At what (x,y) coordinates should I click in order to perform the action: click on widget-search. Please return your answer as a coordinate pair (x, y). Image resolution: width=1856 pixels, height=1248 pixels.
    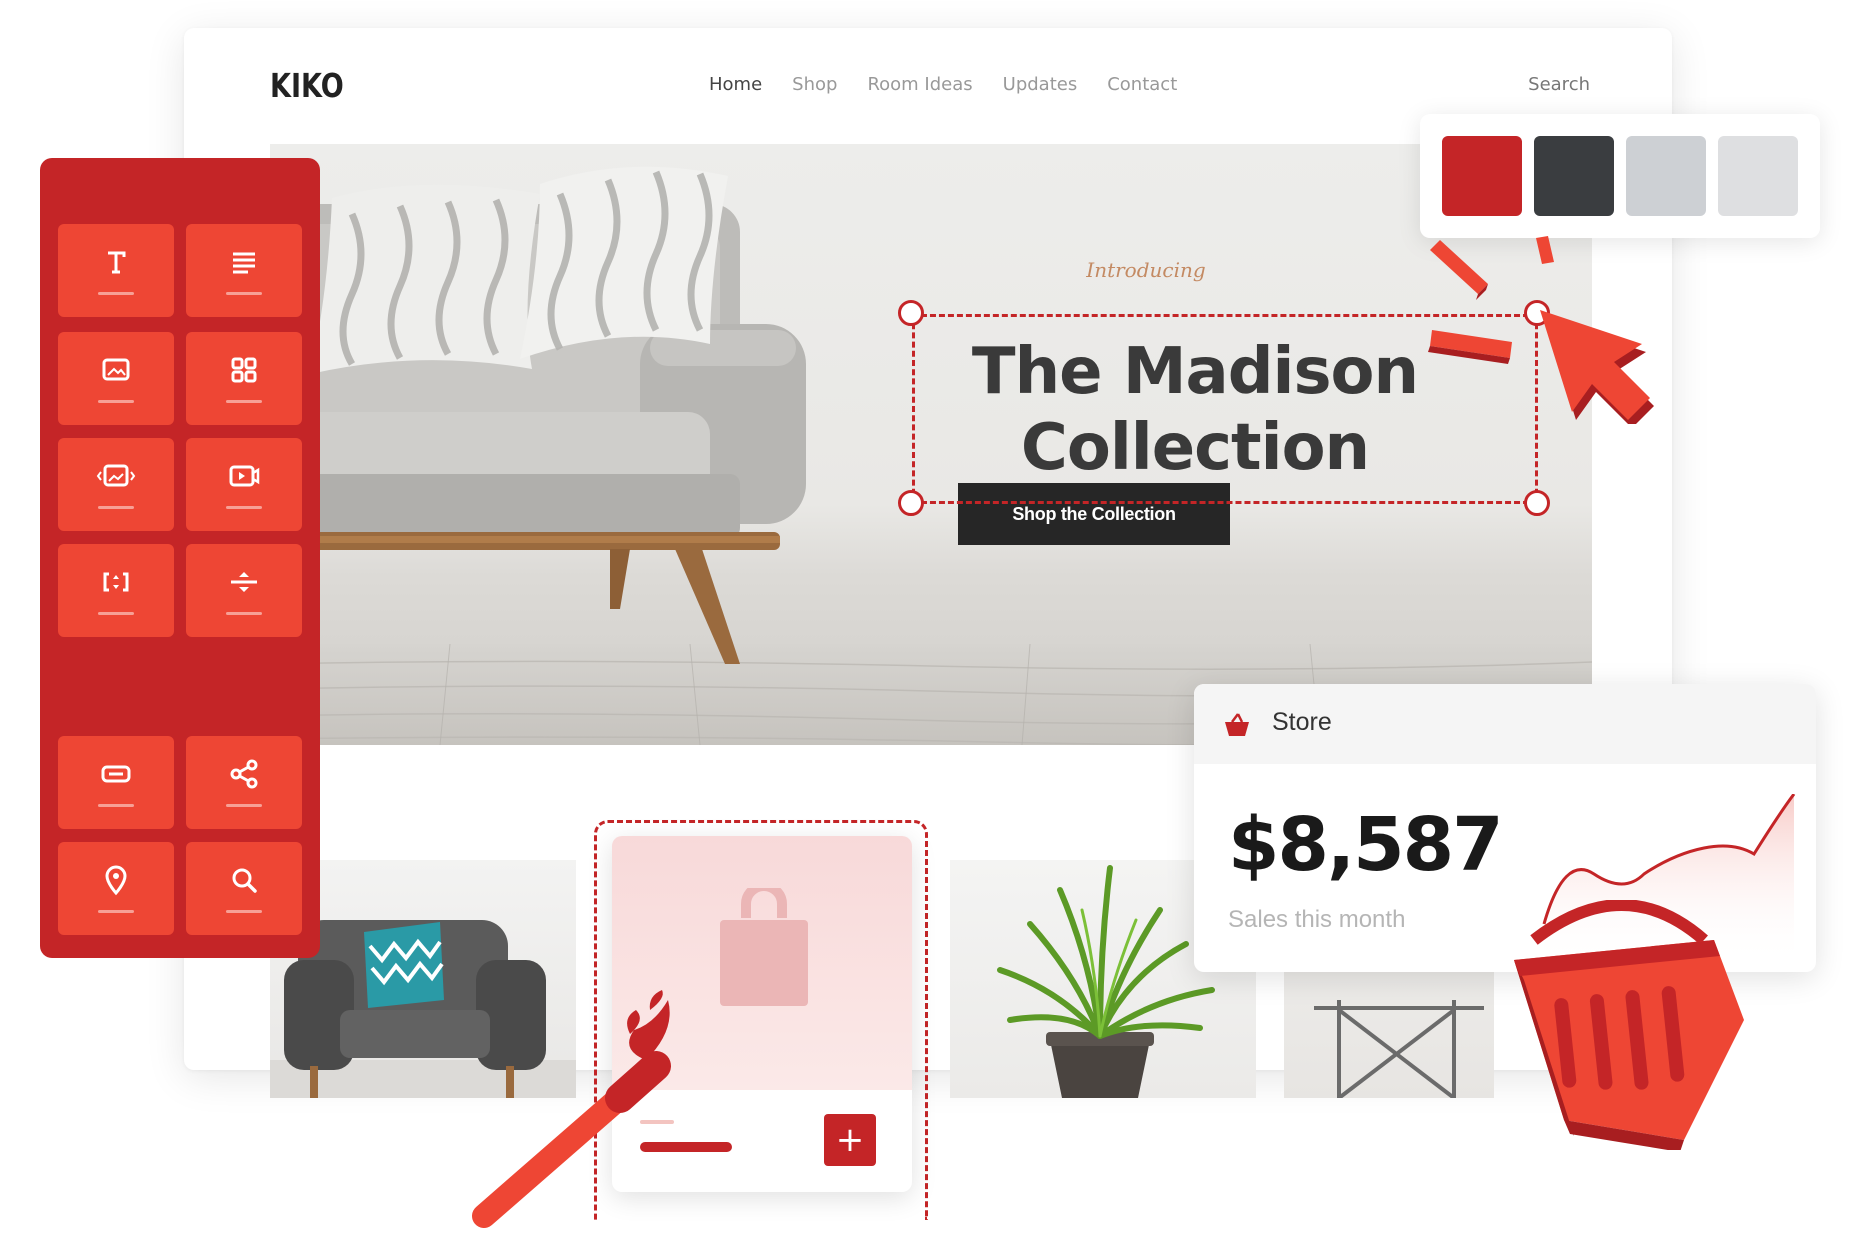
    Looking at the image, I should click on (244, 888).